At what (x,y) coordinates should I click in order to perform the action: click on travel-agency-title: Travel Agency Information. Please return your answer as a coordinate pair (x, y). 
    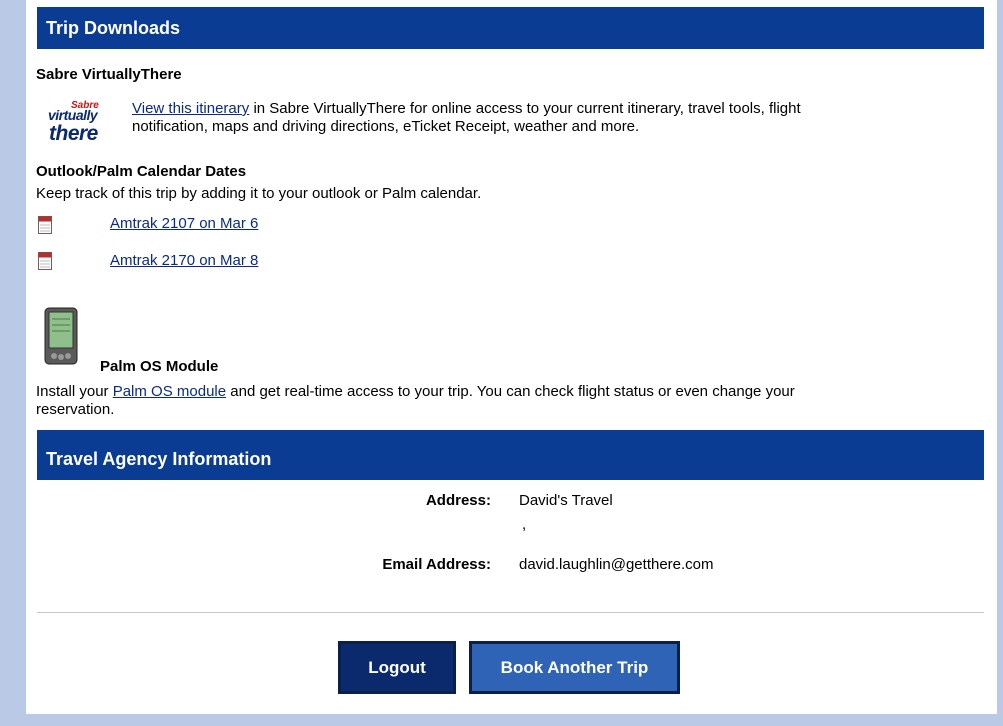
    Looking at the image, I should click on (159, 459).